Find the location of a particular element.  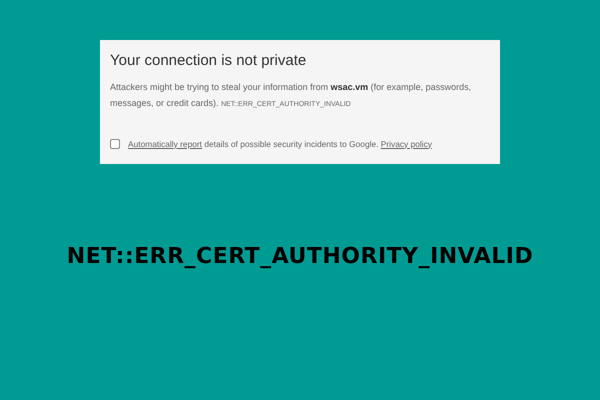

report-checkbox is located at coordinates (115, 143).